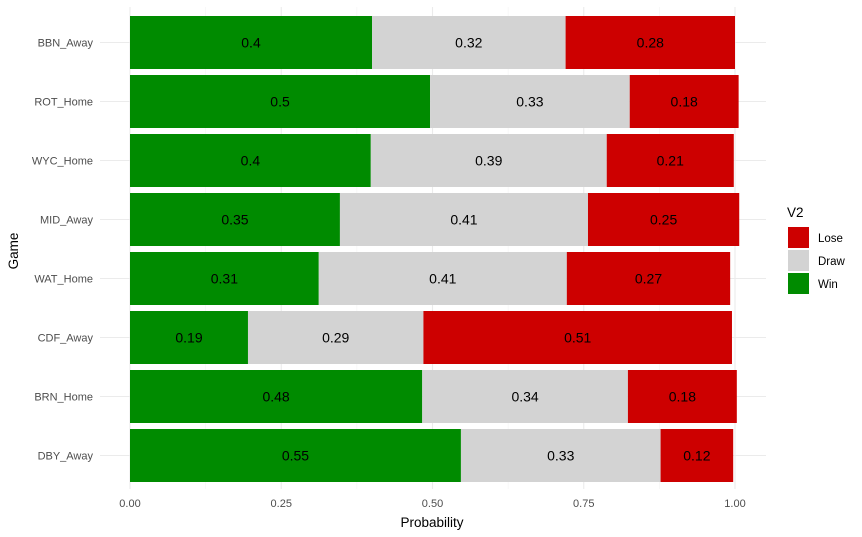 The image size is (862, 537). What do you see at coordinates (66, 221) in the screenshot?
I see `y-tick-label: MID_Away` at bounding box center [66, 221].